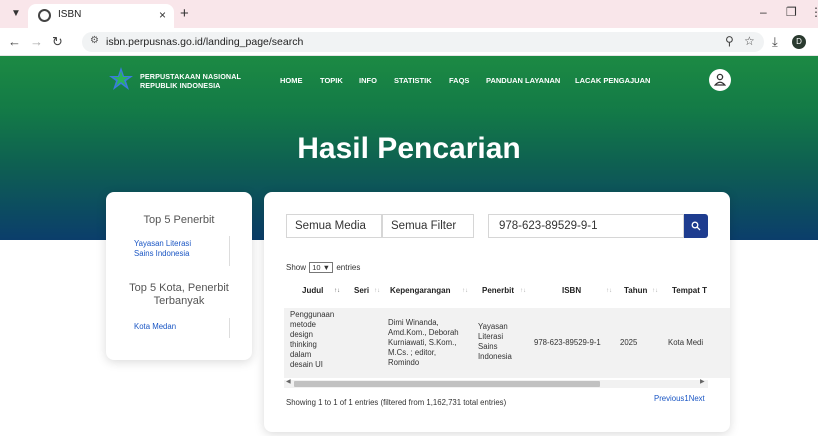 This screenshot has height=436, width=818. I want to click on publisher-line: Sains, so click(488, 346).